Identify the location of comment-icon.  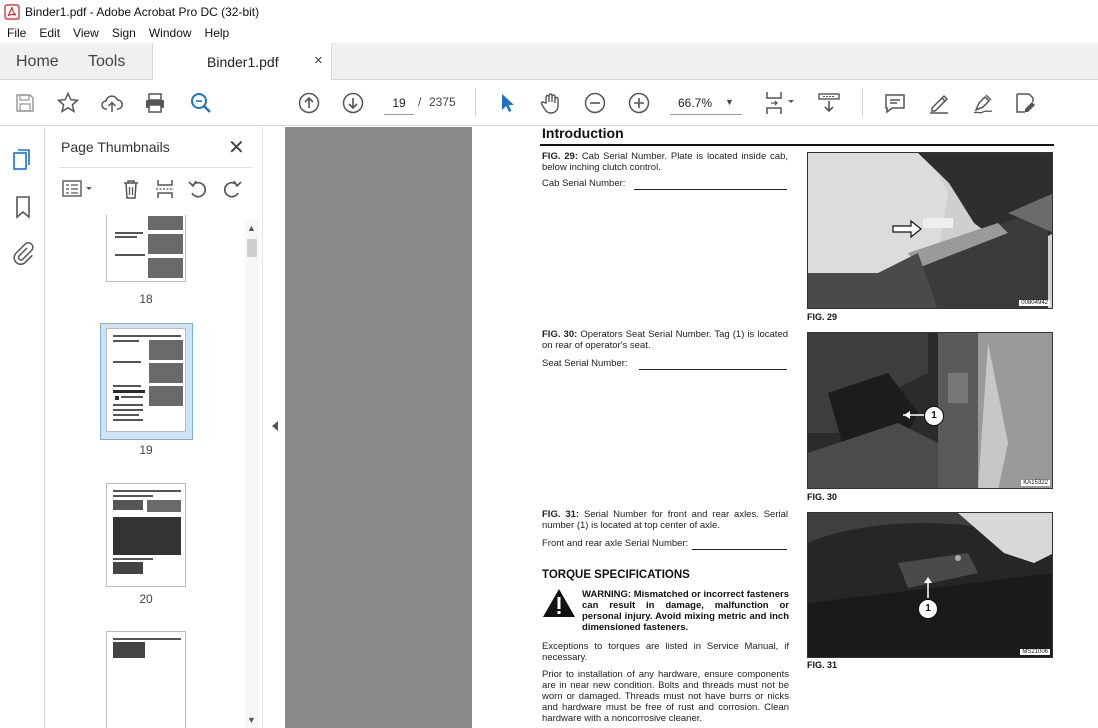
(895, 103).